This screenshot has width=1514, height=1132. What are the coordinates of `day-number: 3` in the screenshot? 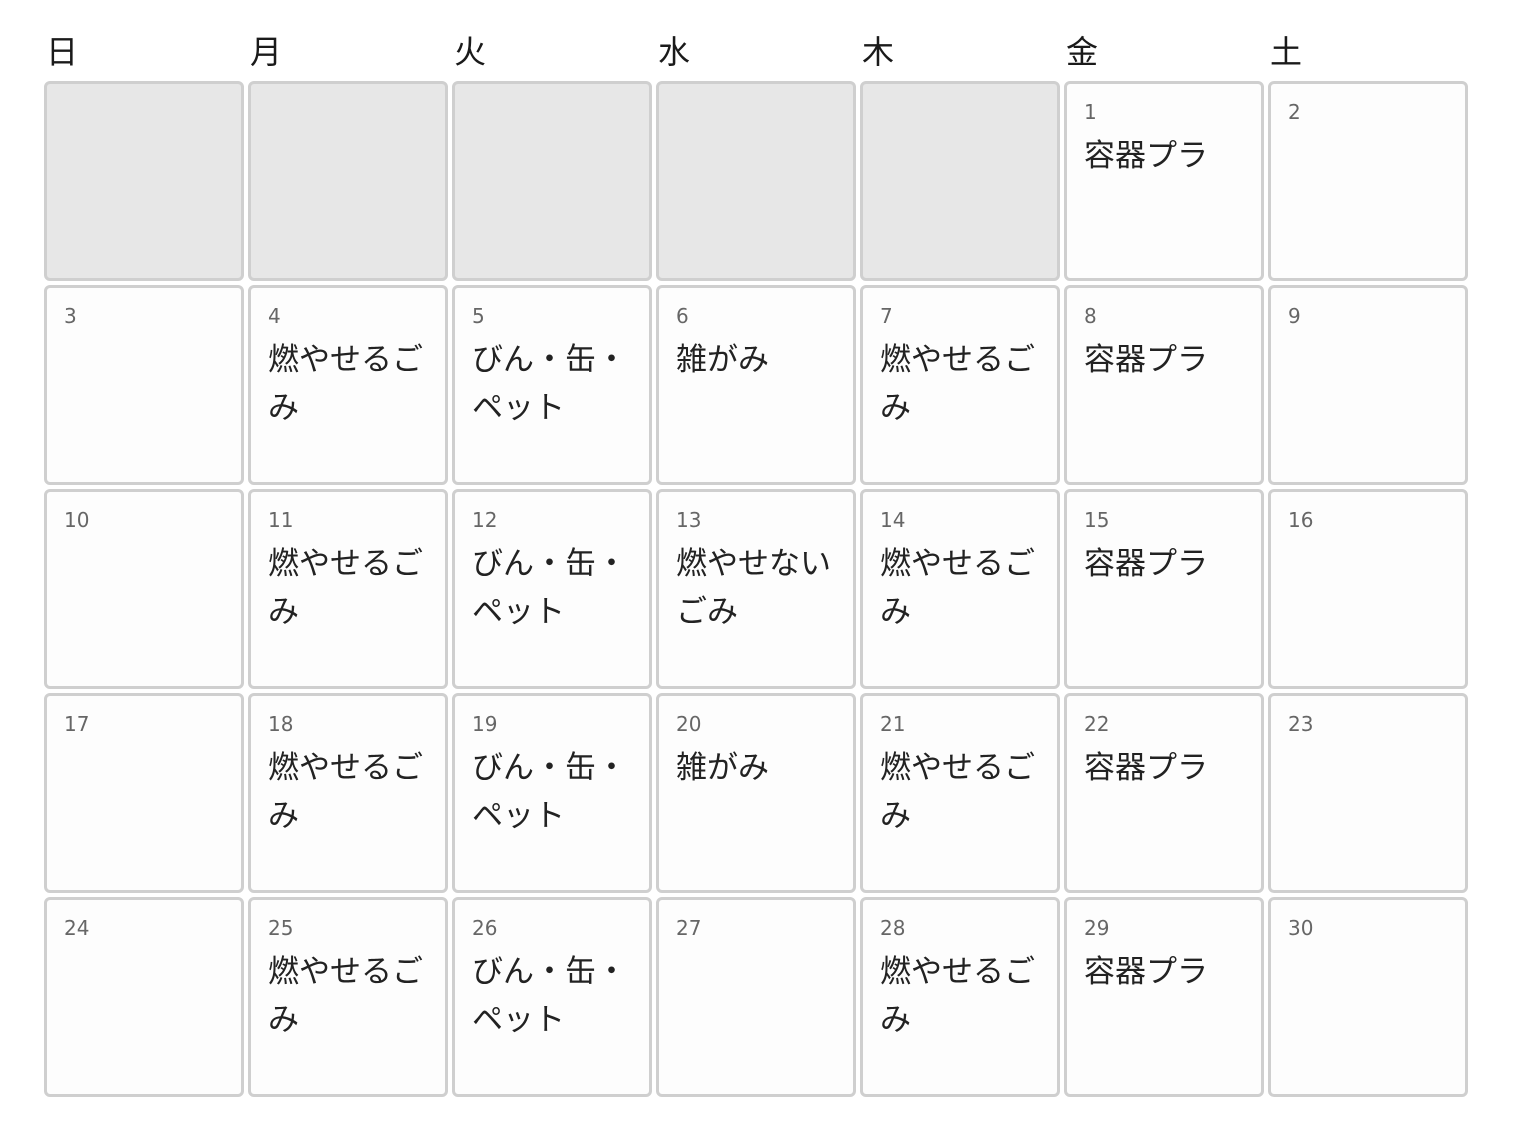 It's located at (70, 316).